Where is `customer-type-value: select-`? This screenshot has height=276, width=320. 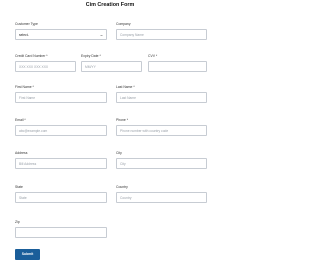
customer-type-value: select- is located at coordinates (24, 35).